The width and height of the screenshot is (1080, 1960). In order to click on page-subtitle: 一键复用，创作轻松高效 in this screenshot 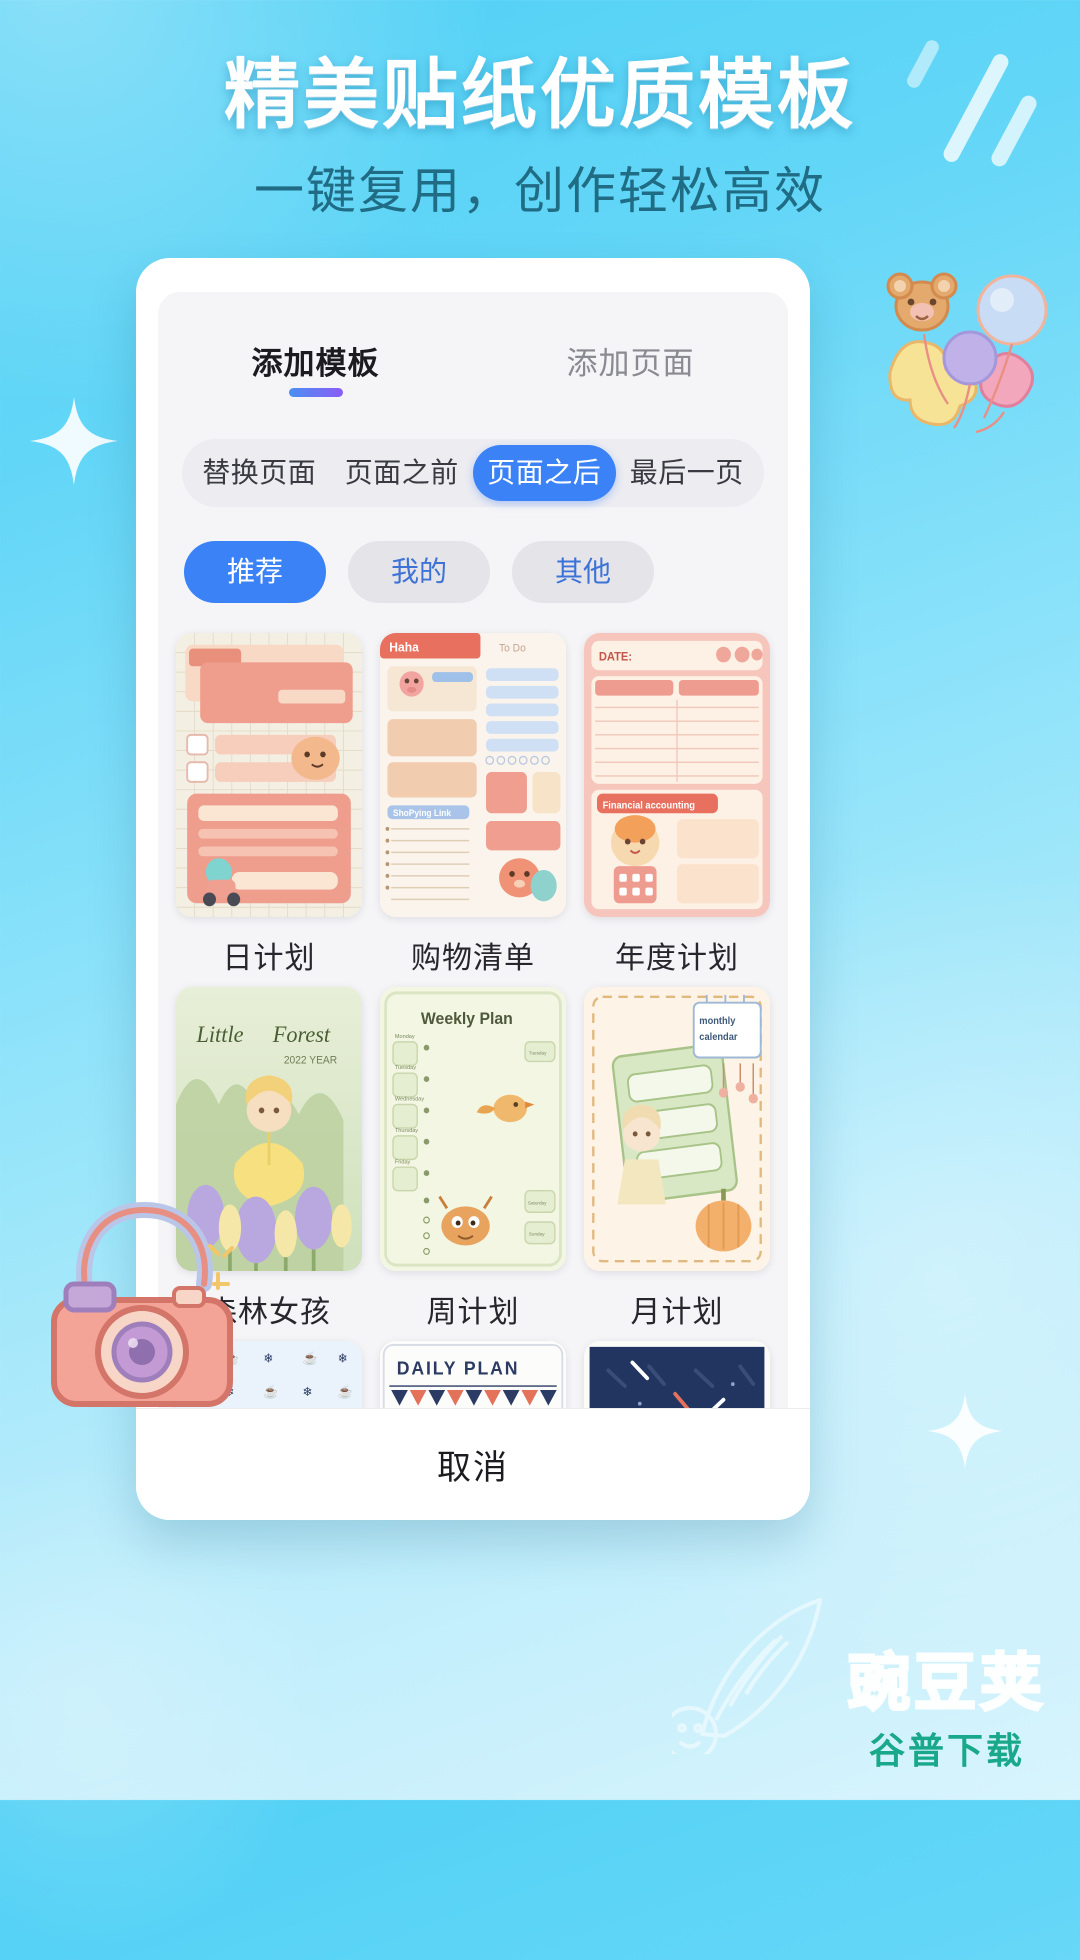, I will do `click(540, 191)`.